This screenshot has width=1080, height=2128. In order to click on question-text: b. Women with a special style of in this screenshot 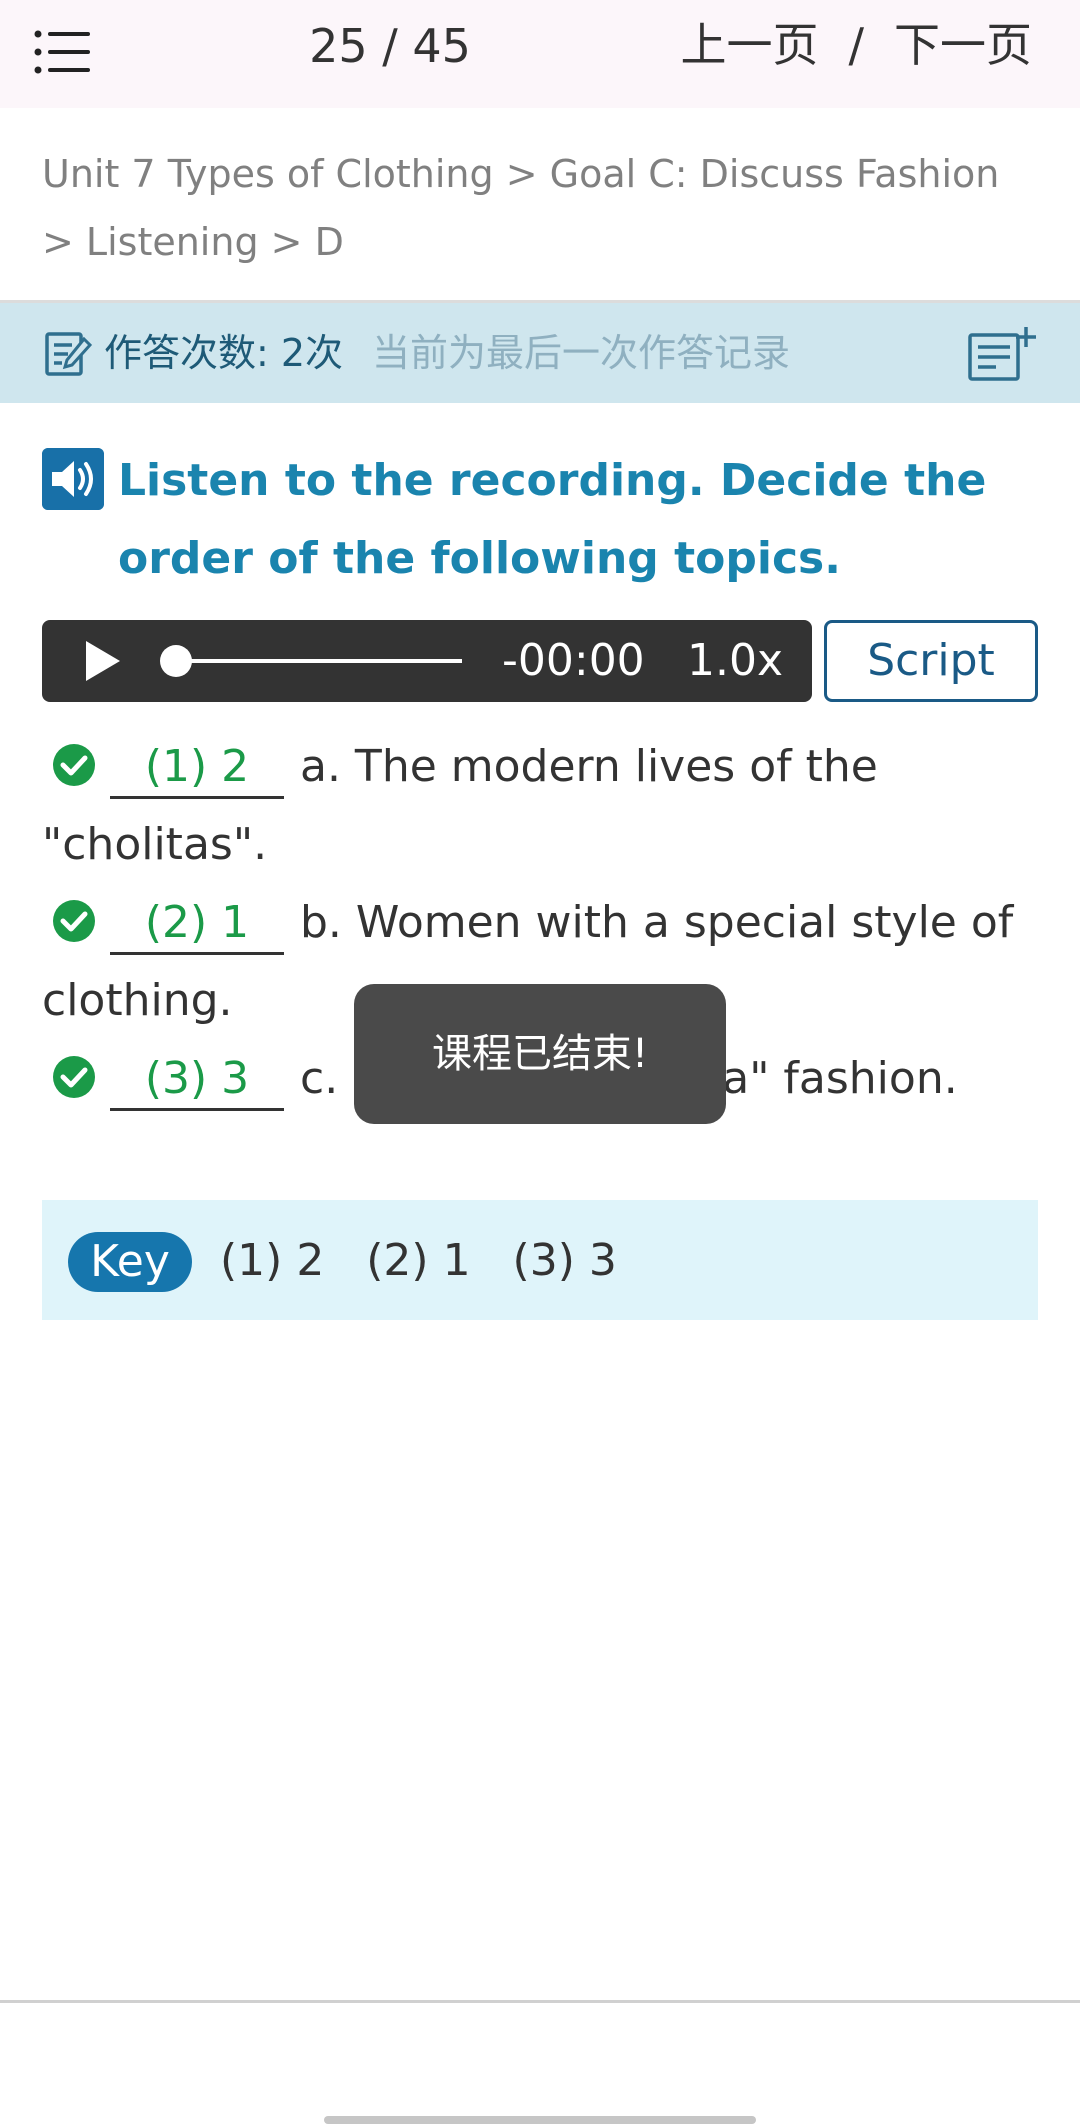, I will do `click(657, 922)`.